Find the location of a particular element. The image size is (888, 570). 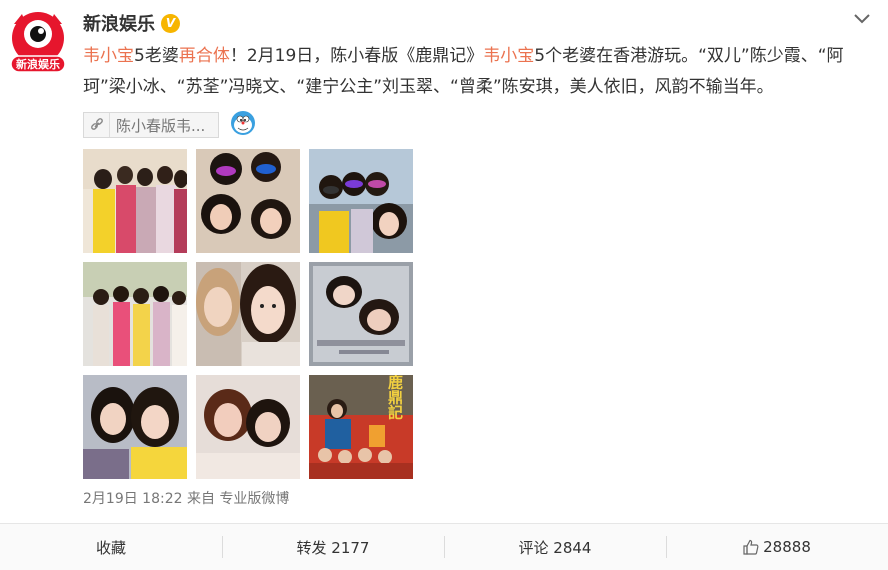

repost-label: 转发 2177 is located at coordinates (333, 547).